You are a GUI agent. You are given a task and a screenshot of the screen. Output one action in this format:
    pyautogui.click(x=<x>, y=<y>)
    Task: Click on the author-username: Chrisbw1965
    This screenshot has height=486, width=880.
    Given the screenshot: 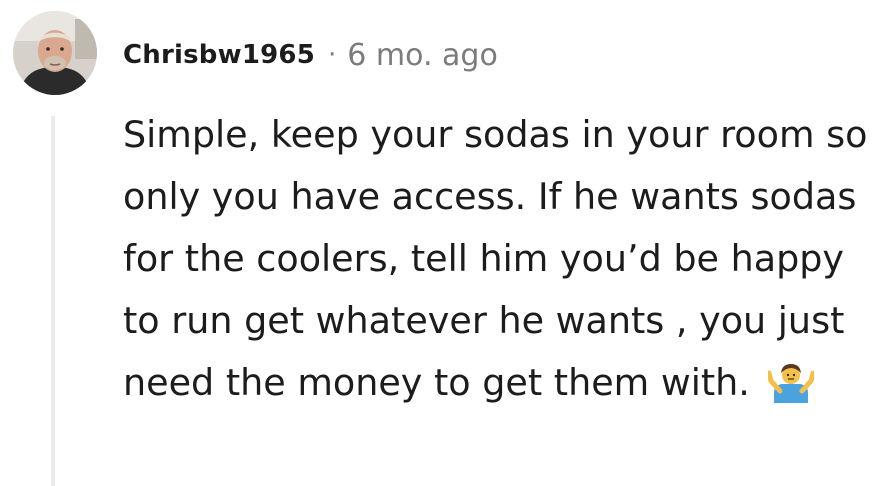 What is the action you would take?
    pyautogui.click(x=219, y=55)
    